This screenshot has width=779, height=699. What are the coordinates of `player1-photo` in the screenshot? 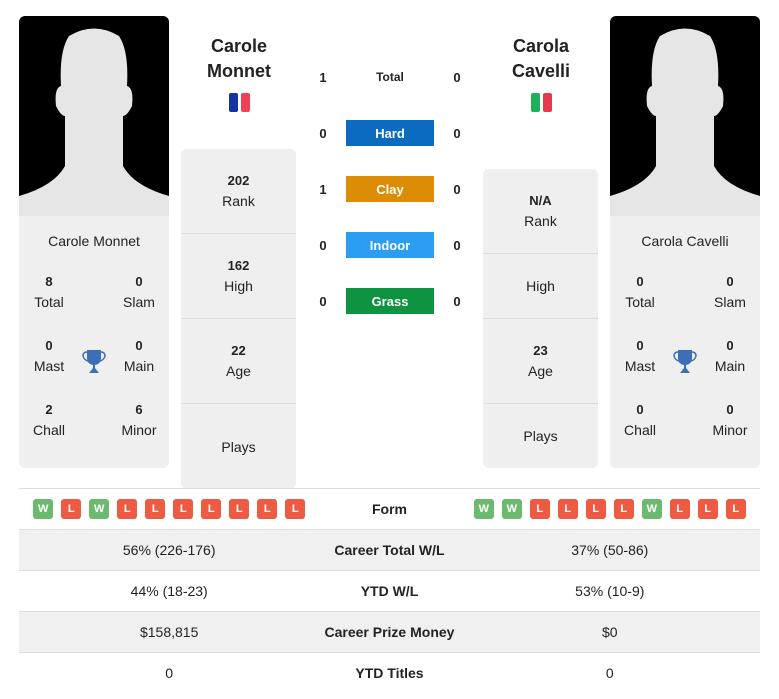 It's located at (94, 116).